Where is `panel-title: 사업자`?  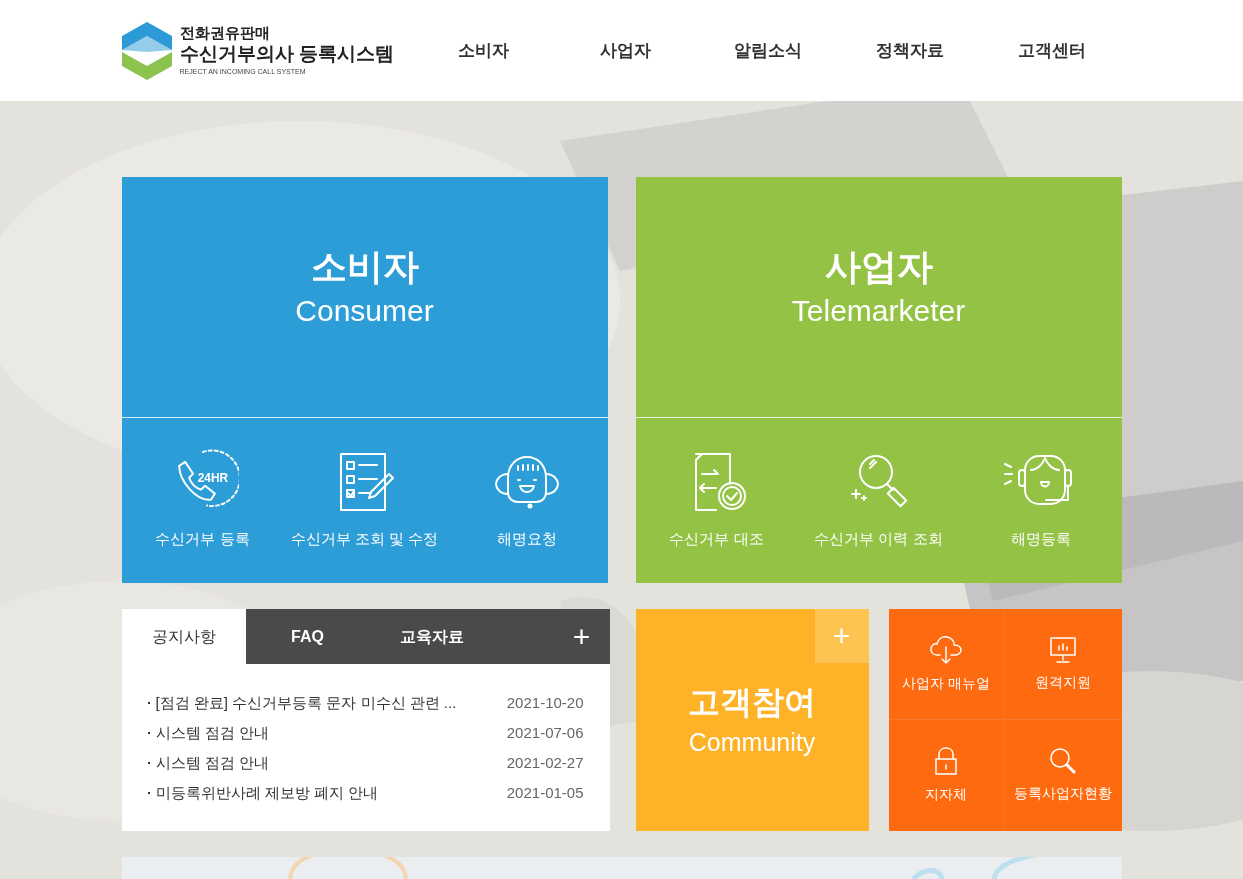
panel-title: 사업자 is located at coordinates (878, 267).